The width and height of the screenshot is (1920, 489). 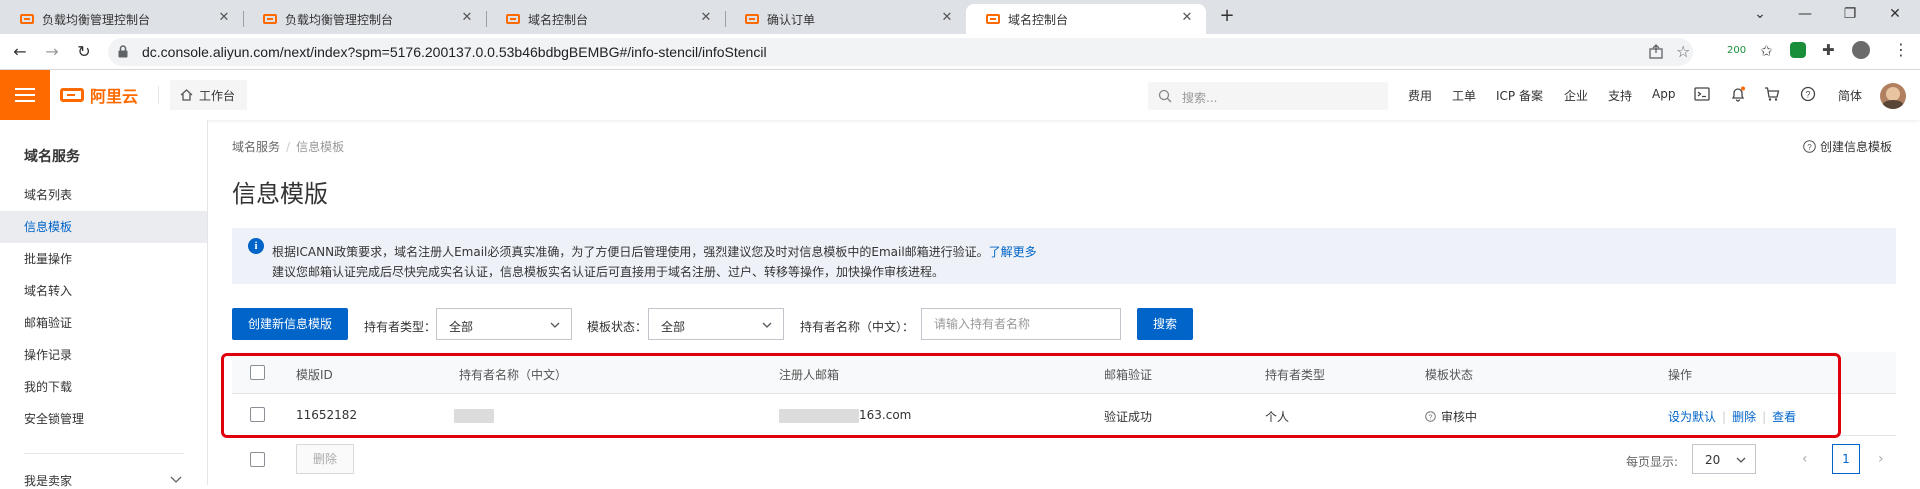 What do you see at coordinates (103, 195) in the screenshot?
I see `sidebar-item-domain-list: 域名列表` at bounding box center [103, 195].